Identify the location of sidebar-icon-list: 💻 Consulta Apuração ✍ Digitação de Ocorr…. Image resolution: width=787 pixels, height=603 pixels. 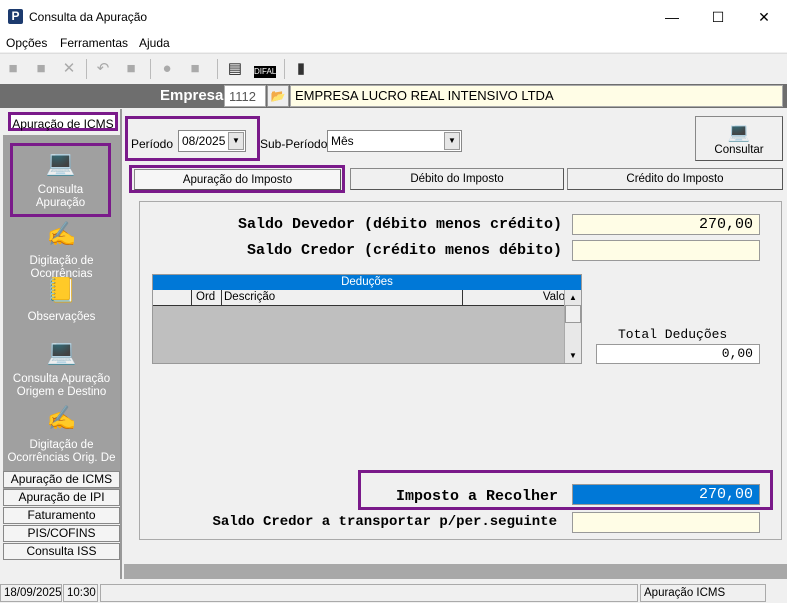
(61, 315).